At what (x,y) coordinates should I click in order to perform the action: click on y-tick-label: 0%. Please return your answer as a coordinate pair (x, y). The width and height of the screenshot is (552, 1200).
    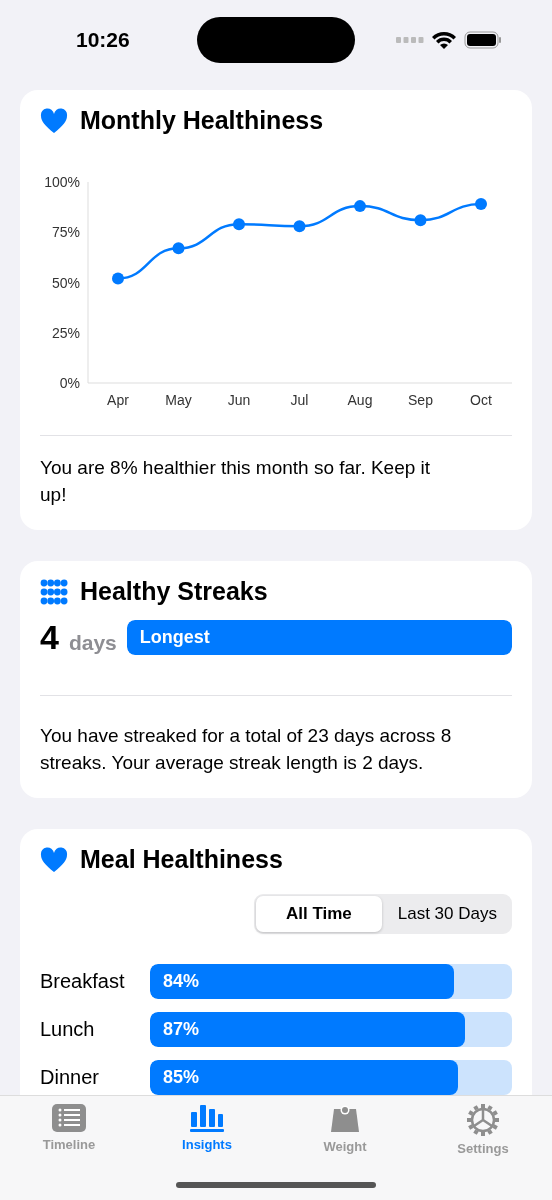
    Looking at the image, I should click on (69, 383).